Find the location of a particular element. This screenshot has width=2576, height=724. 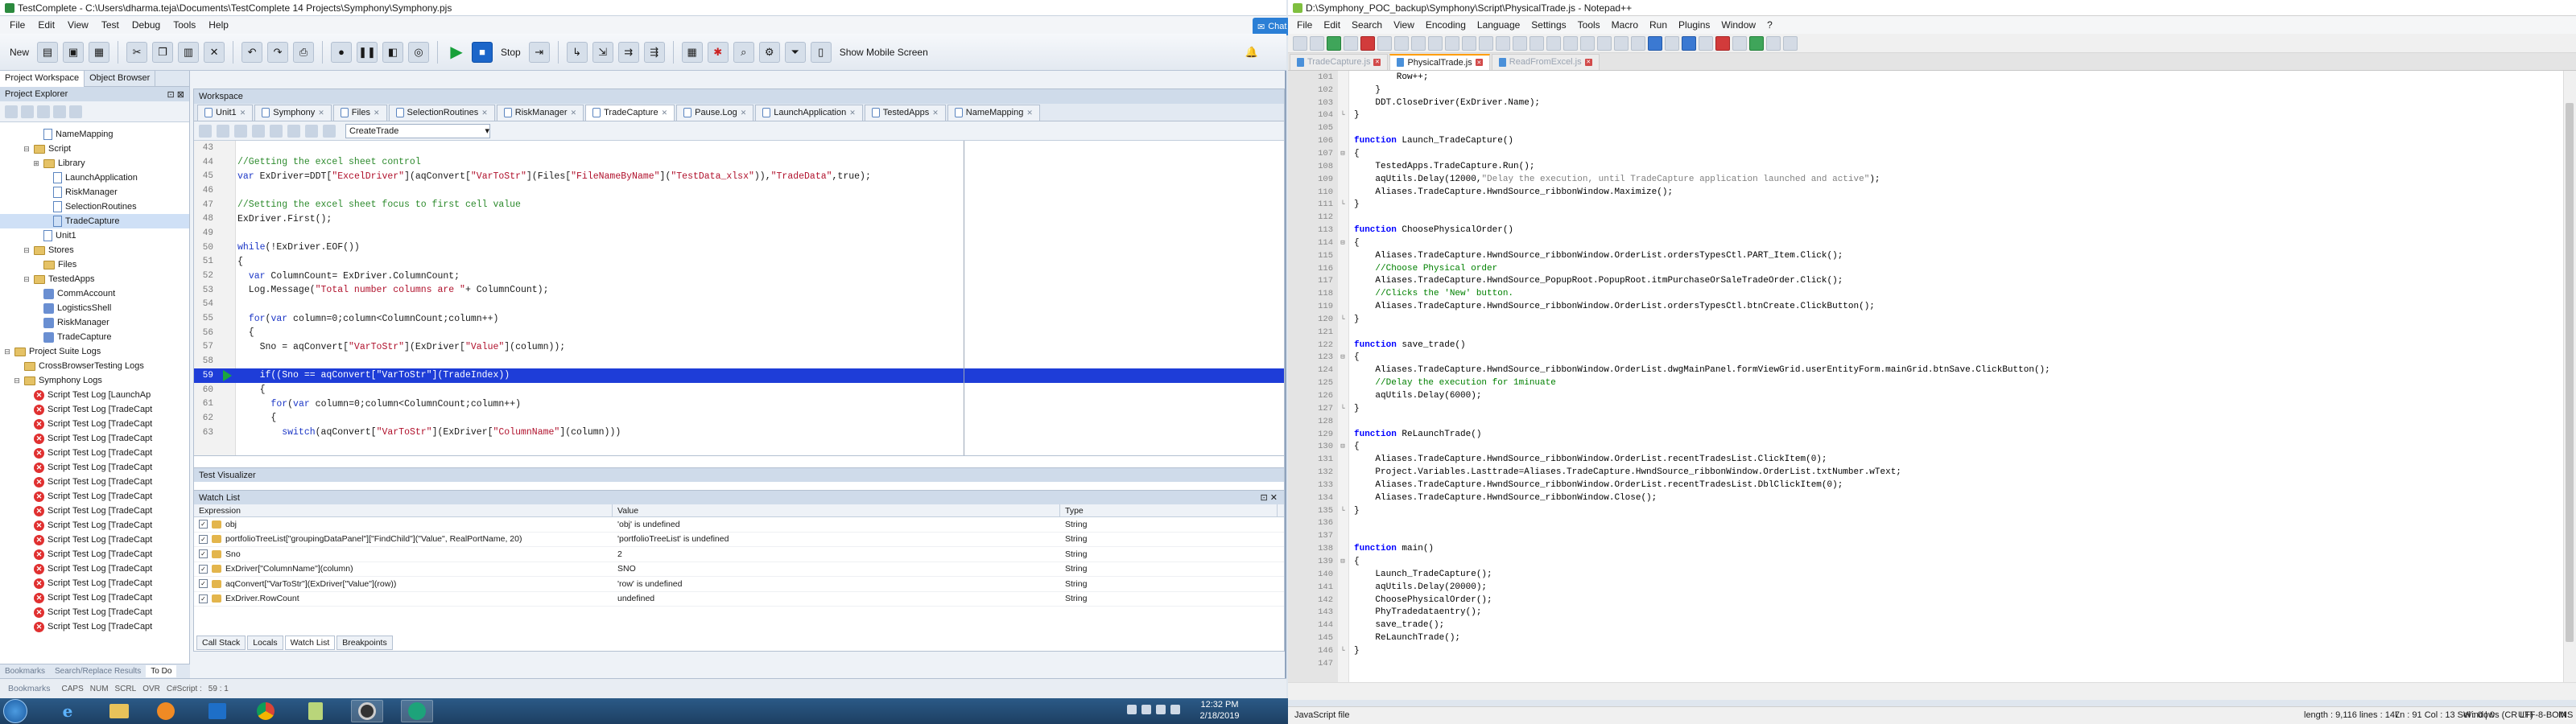

npp-code-line: 145 ReLaunchTrade(); is located at coordinates (1932, 637).